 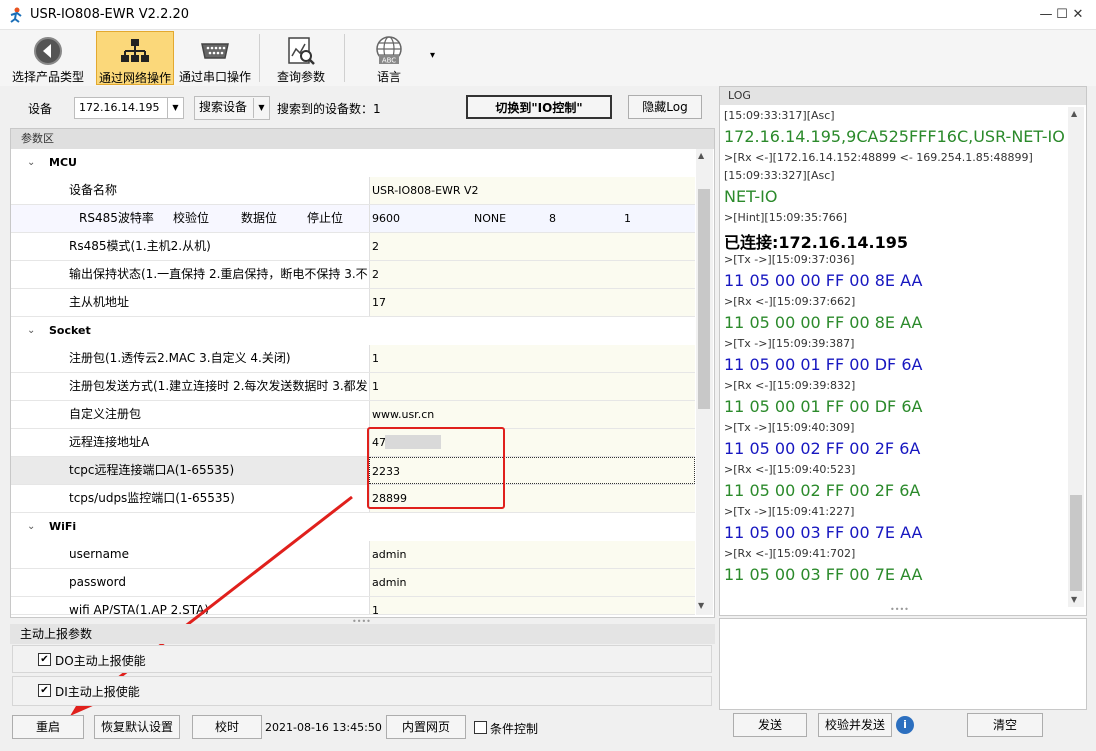 I want to click on log-meta-line: >[Tx ->][15:09:37:036], so click(x=789, y=259).